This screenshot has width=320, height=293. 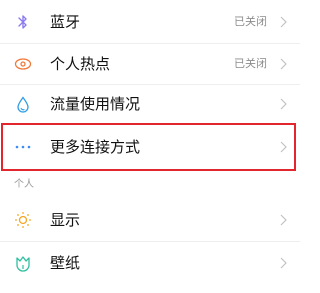 I want to click on display-icon, so click(x=23, y=220).